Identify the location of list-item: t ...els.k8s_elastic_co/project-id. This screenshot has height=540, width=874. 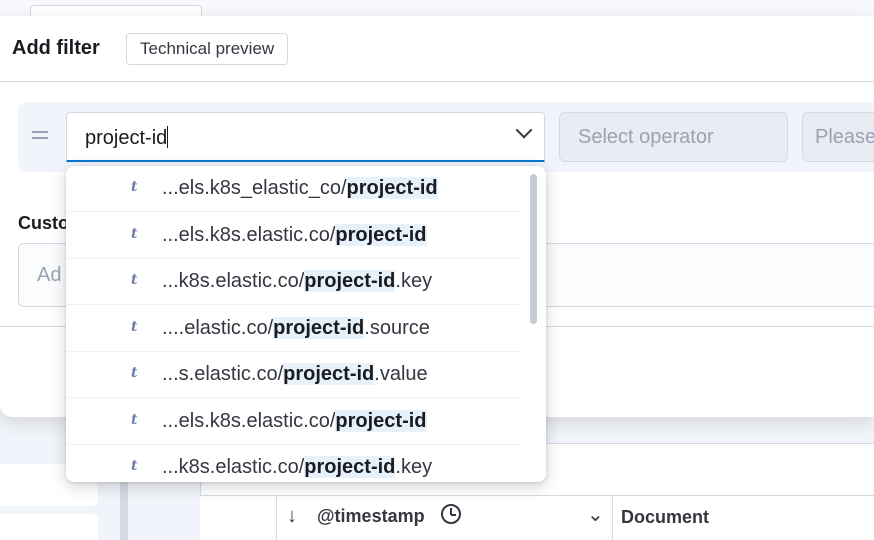
(293, 189).